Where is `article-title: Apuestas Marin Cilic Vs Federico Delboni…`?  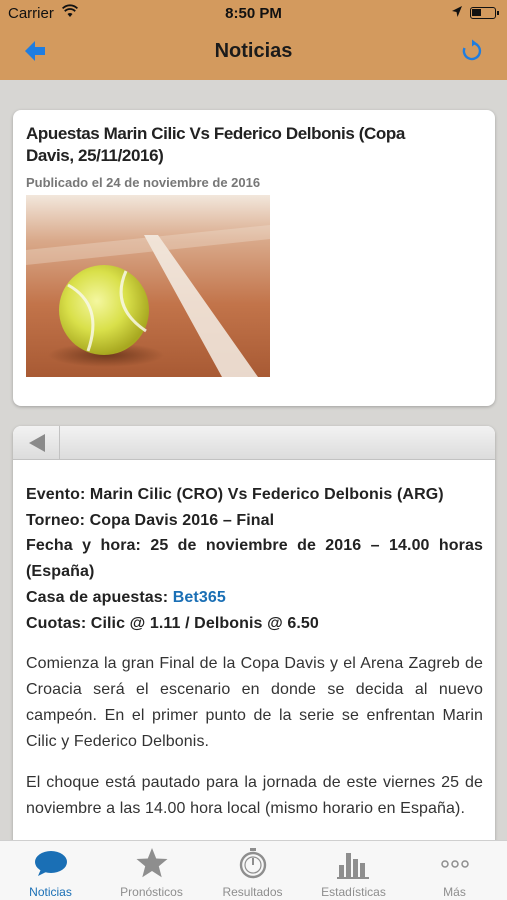
article-title: Apuestas Marin Cilic Vs Federico Delboni… is located at coordinates (215, 144).